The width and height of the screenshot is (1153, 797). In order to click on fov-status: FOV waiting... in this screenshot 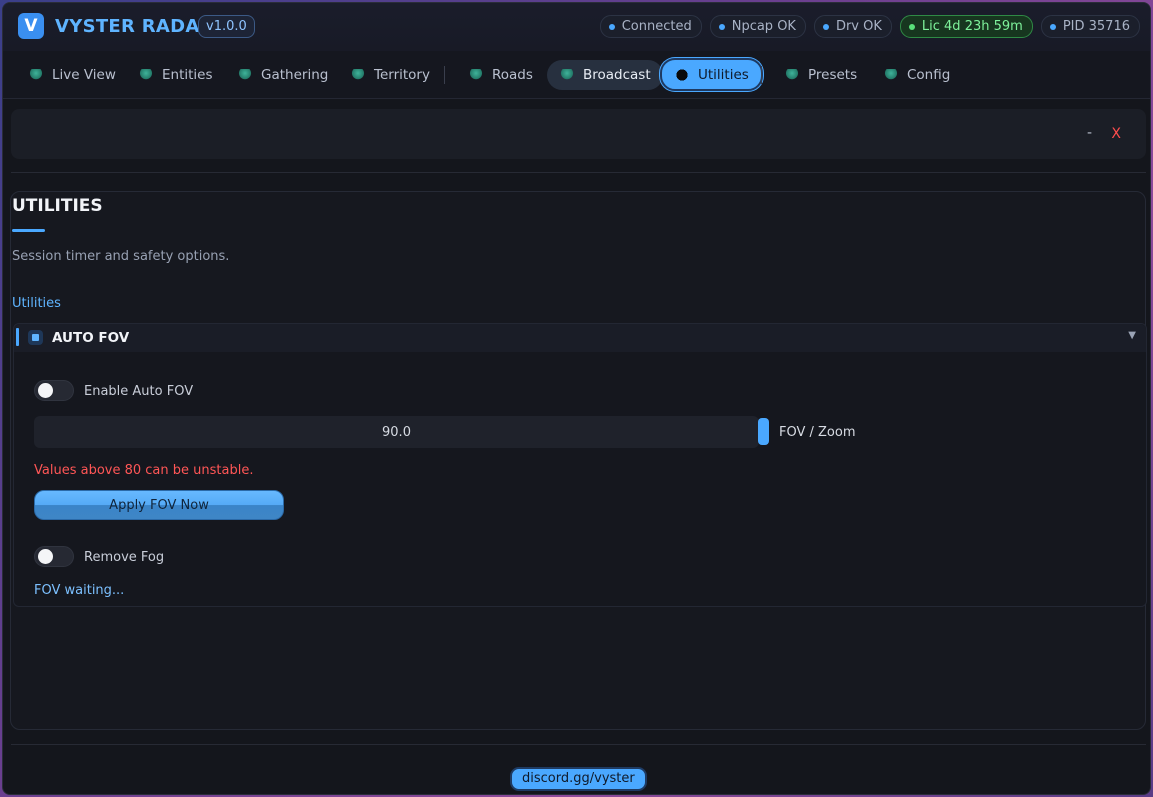, I will do `click(79, 590)`.